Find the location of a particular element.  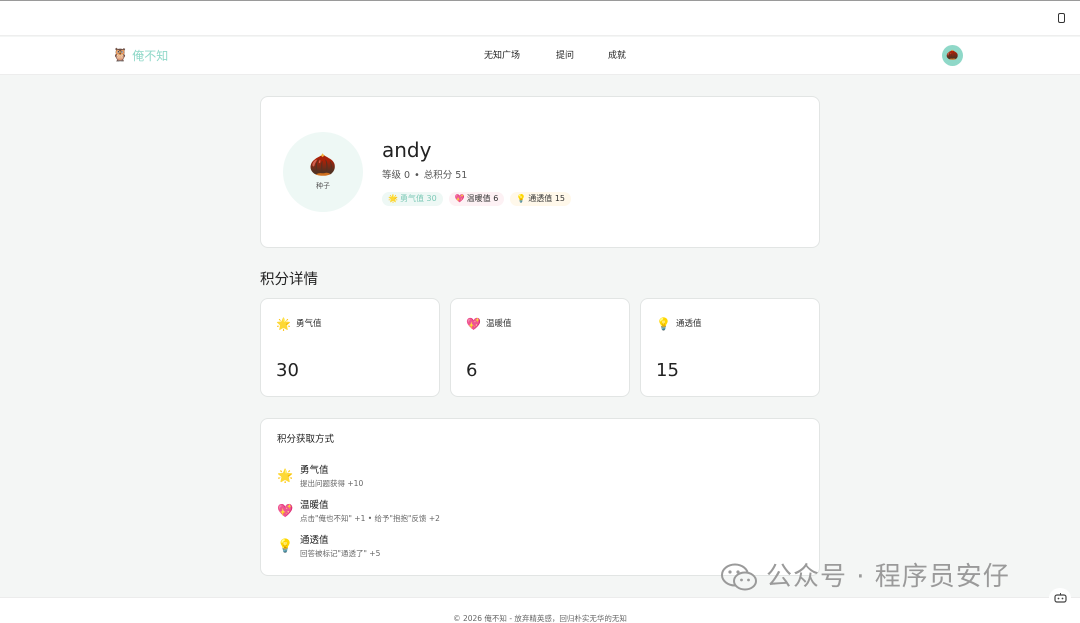

earn-row-courage: 🌟 勇气值 提出问题获得 +10 is located at coordinates (320, 477).